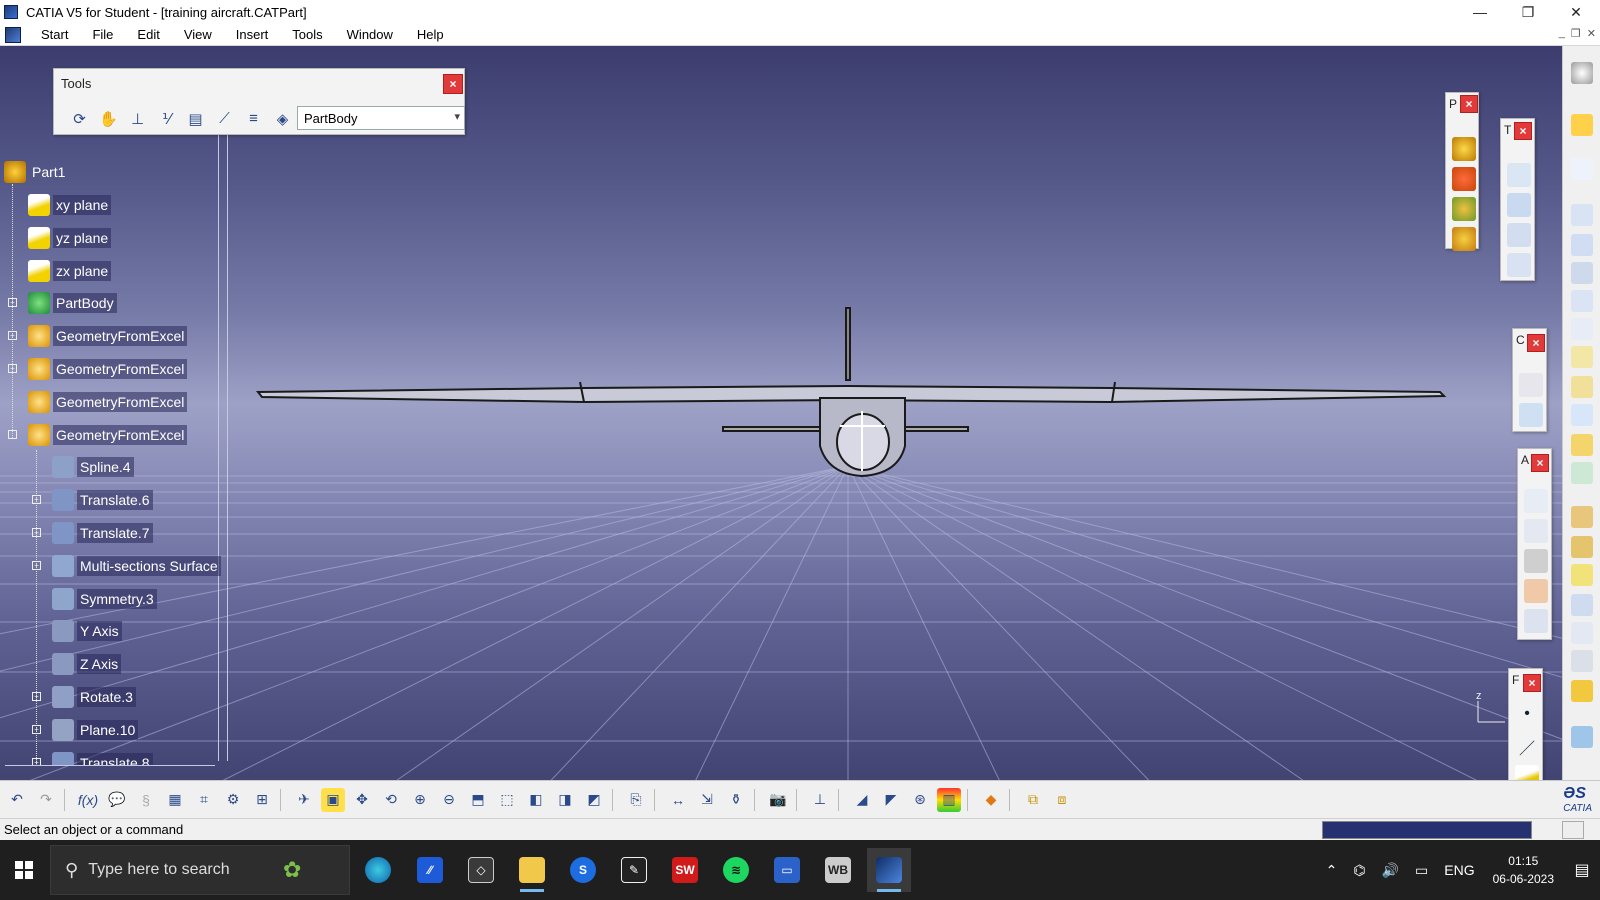 The image size is (1600, 900). Describe the element at coordinates (36, 172) in the screenshot. I see `tree-root-part1: Part1` at that location.